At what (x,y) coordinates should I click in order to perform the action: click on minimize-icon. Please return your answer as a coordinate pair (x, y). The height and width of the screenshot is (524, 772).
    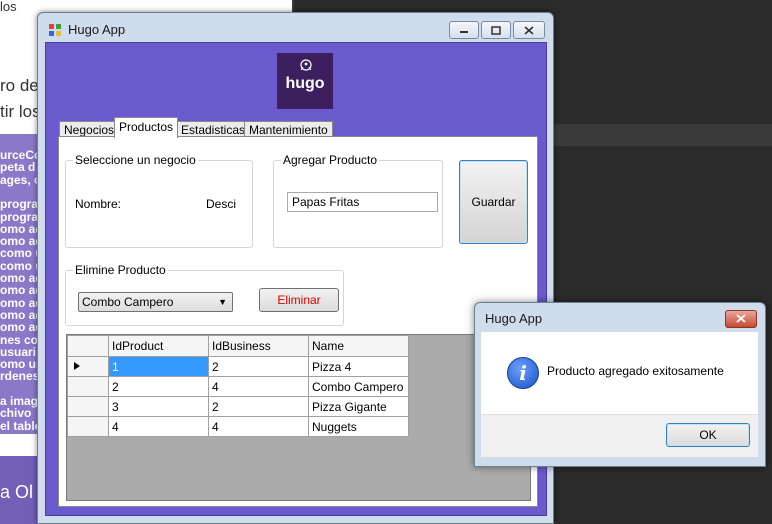
    Looking at the image, I should click on (464, 32).